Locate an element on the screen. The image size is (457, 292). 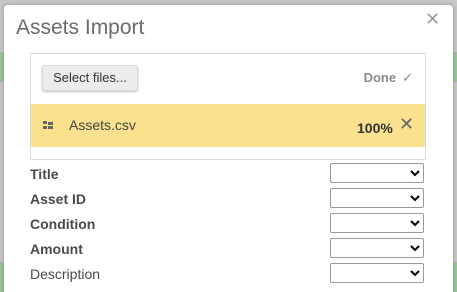
field-label-amount: Amount is located at coordinates (56, 249).